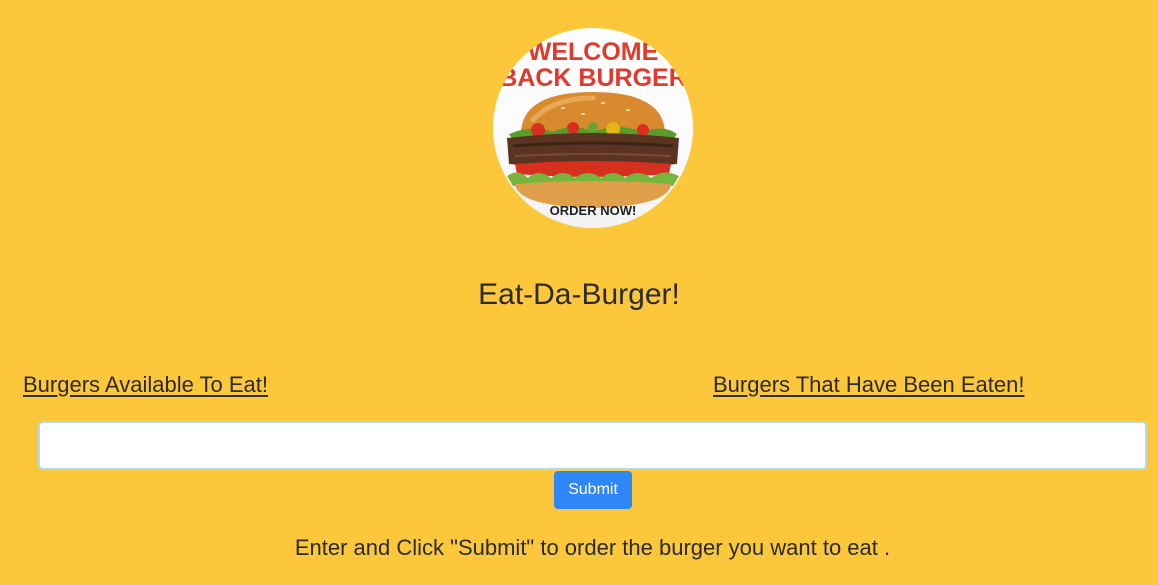  Describe the element at coordinates (592, 445) in the screenshot. I see `burger-name-input` at that location.